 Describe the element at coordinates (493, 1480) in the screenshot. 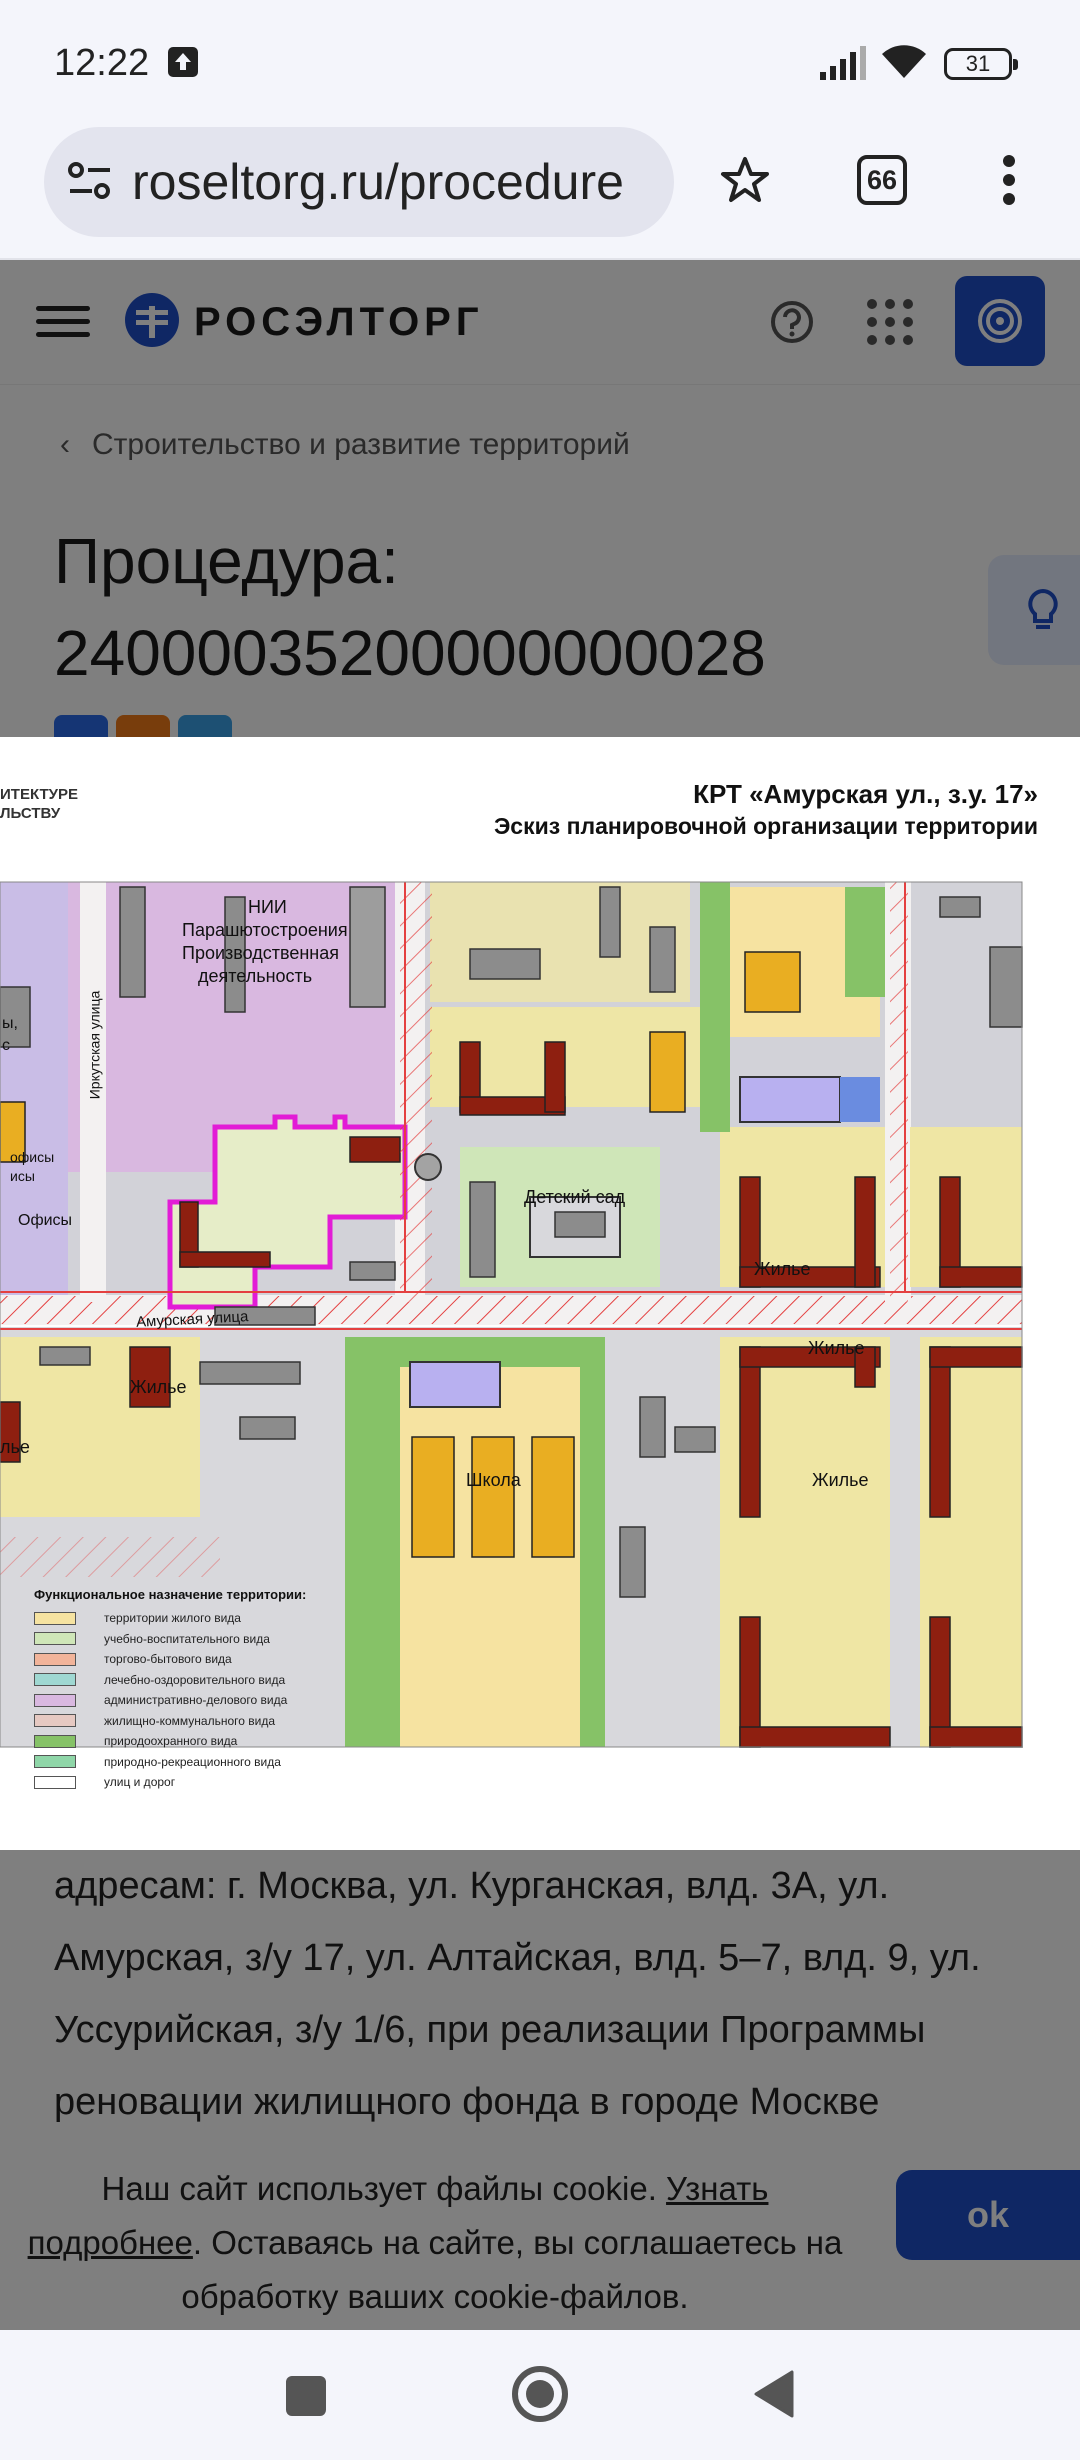

I see `map-label-shkola: Школа` at that location.